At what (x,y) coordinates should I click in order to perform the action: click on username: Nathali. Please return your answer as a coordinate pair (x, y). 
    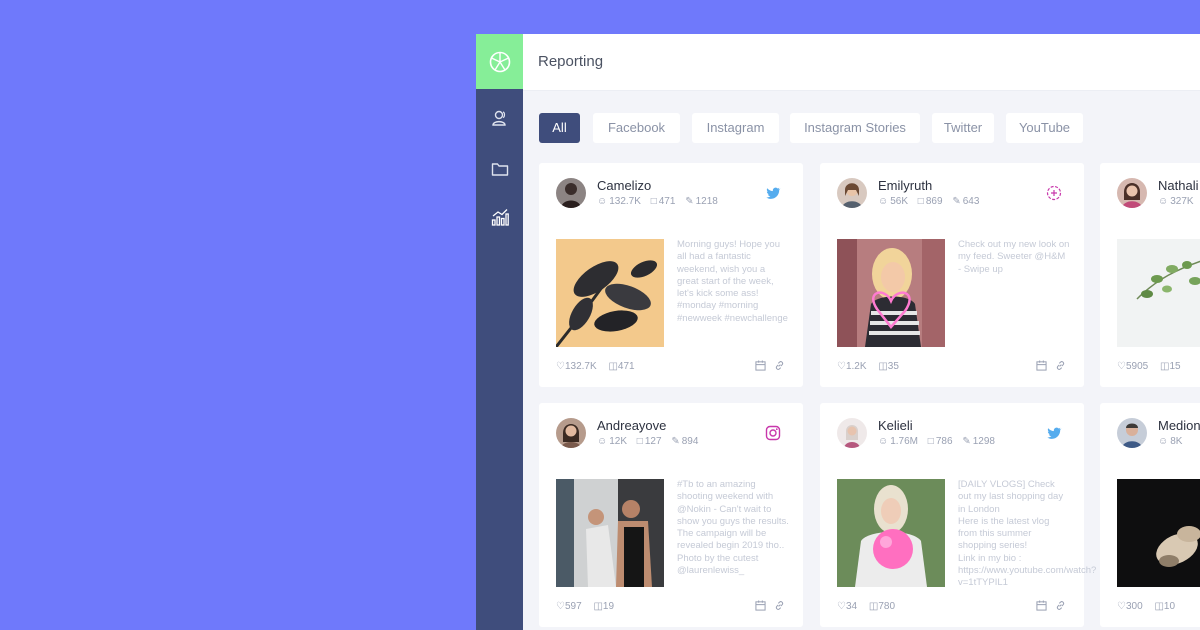
    Looking at the image, I should click on (1178, 185).